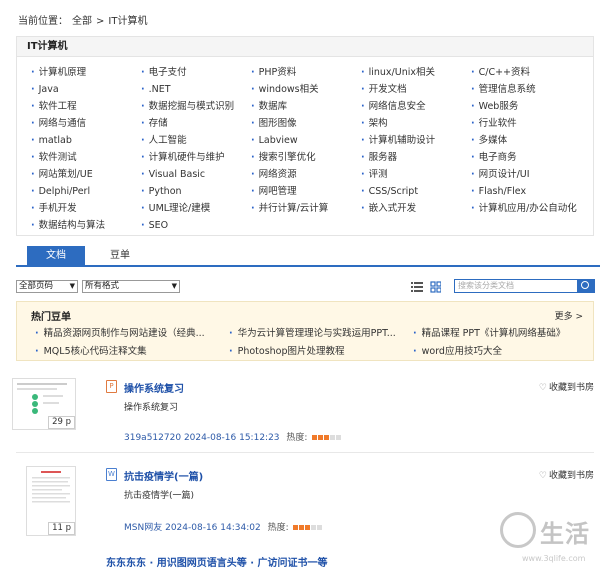  Describe the element at coordinates (306, 157) in the screenshot. I see `category-link: 搜索引擎优化` at that location.